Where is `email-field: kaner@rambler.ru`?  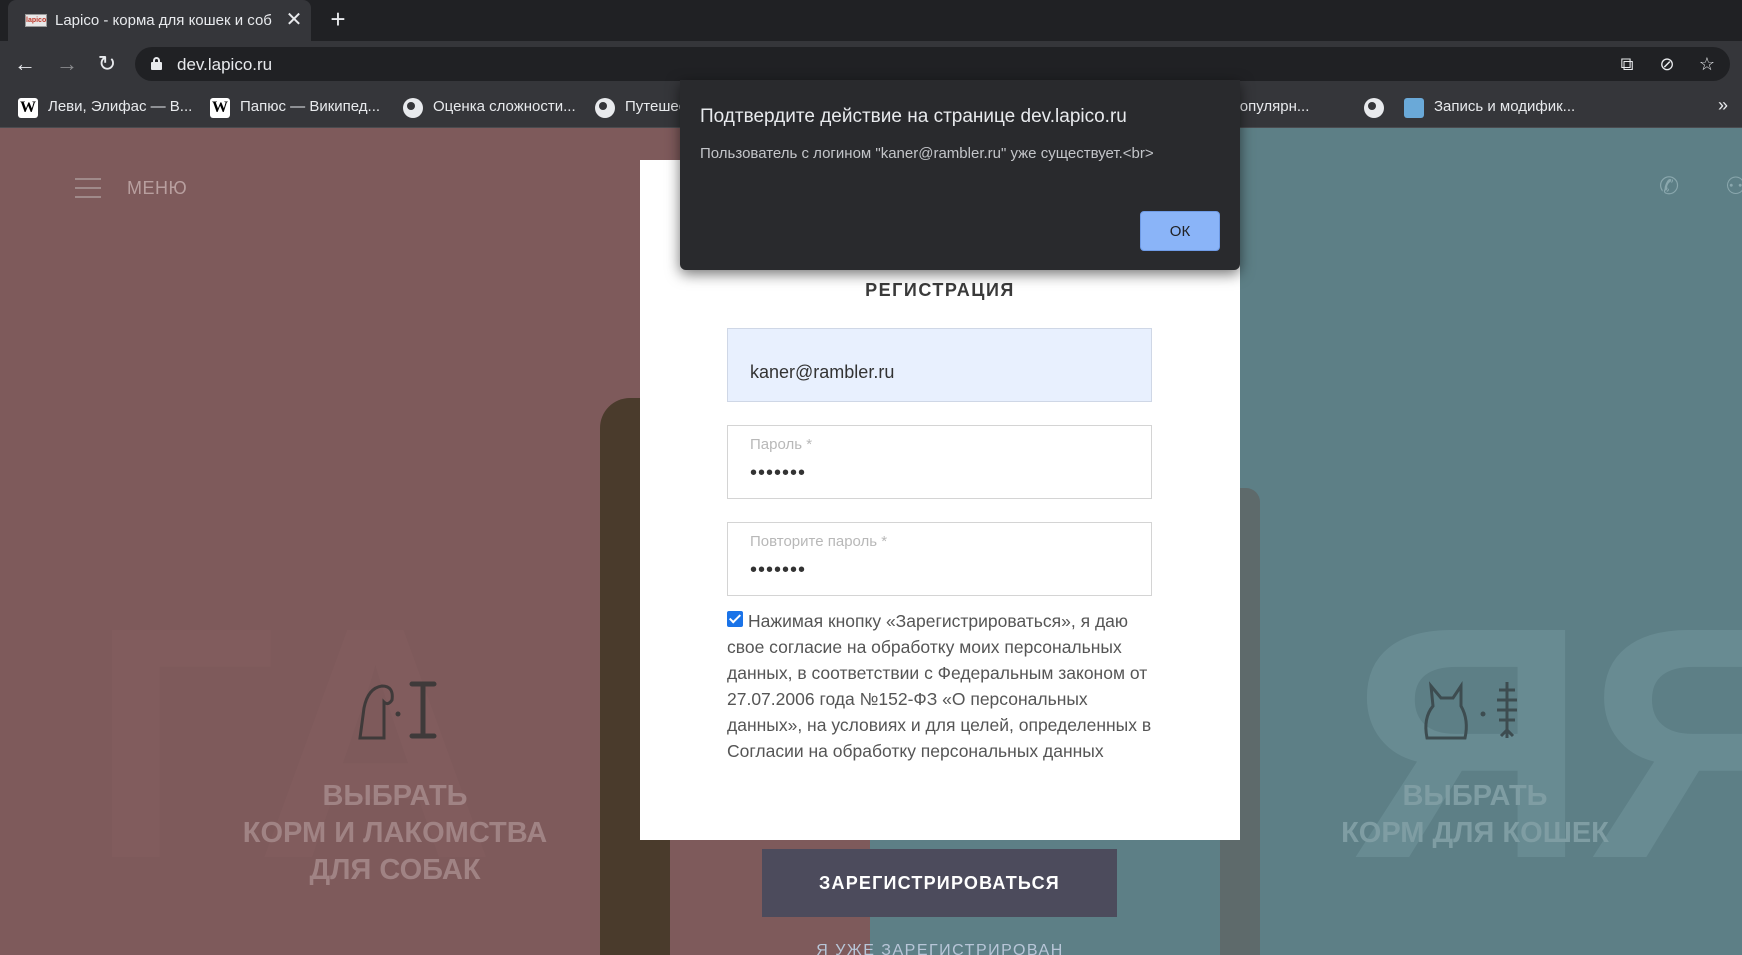 email-field: kaner@rambler.ru is located at coordinates (939, 365).